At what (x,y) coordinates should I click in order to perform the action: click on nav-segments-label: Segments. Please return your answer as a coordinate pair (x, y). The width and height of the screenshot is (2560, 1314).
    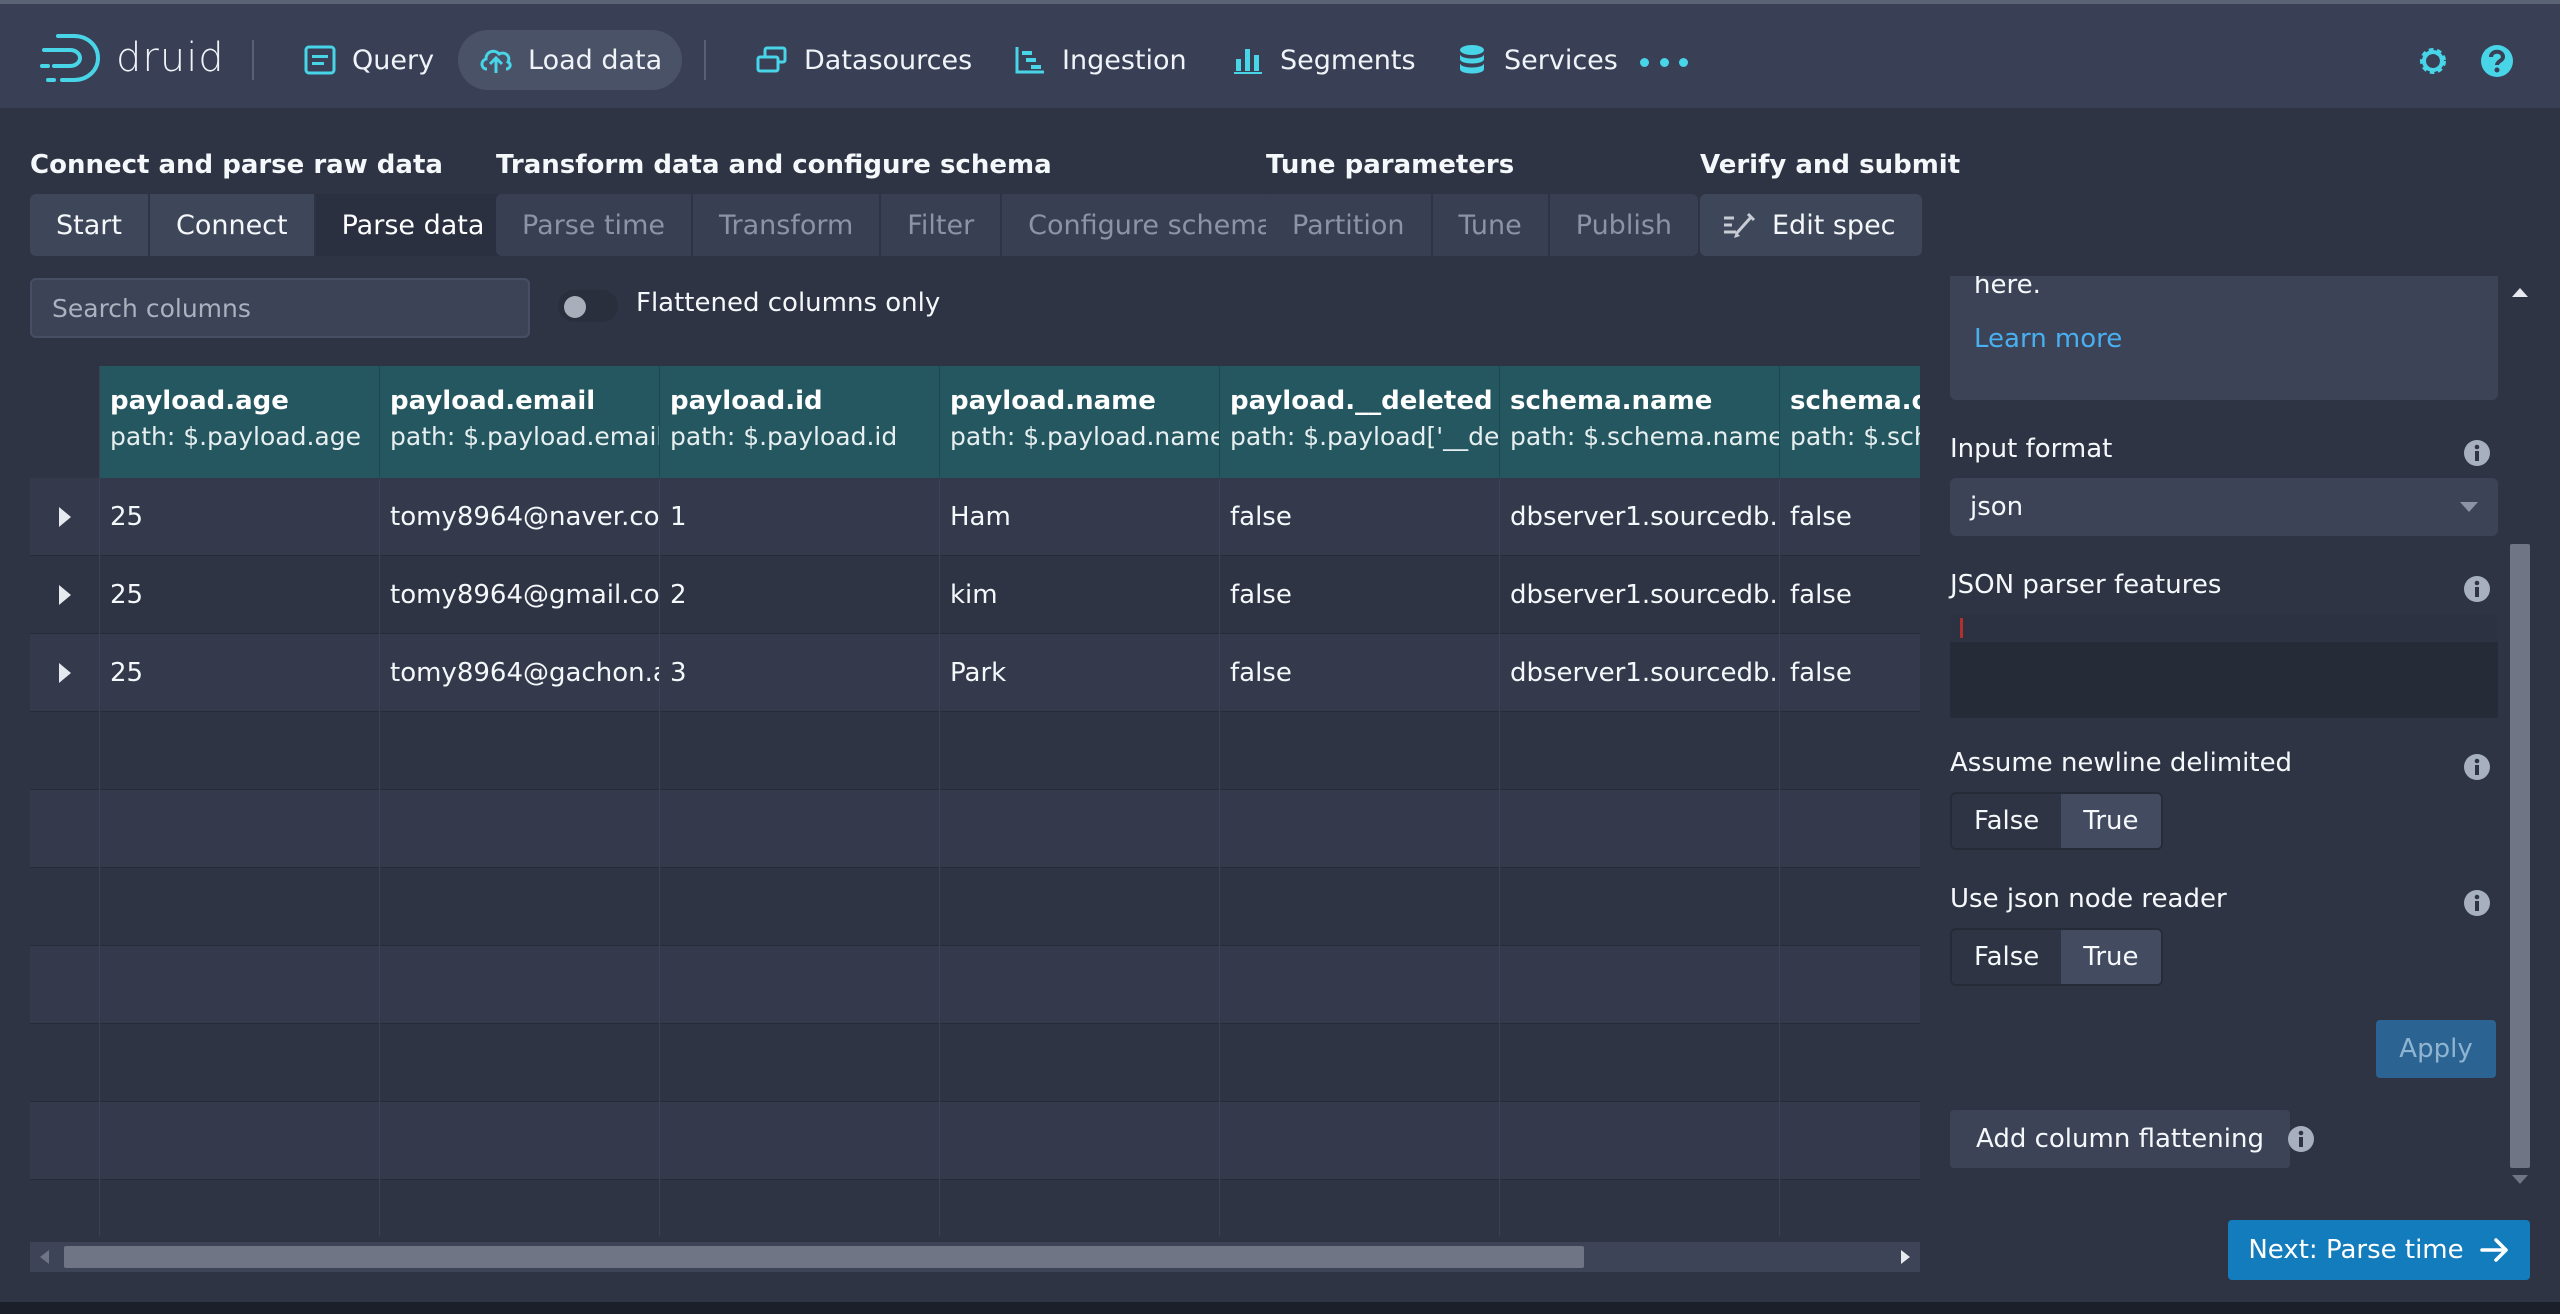
    Looking at the image, I should click on (1348, 60).